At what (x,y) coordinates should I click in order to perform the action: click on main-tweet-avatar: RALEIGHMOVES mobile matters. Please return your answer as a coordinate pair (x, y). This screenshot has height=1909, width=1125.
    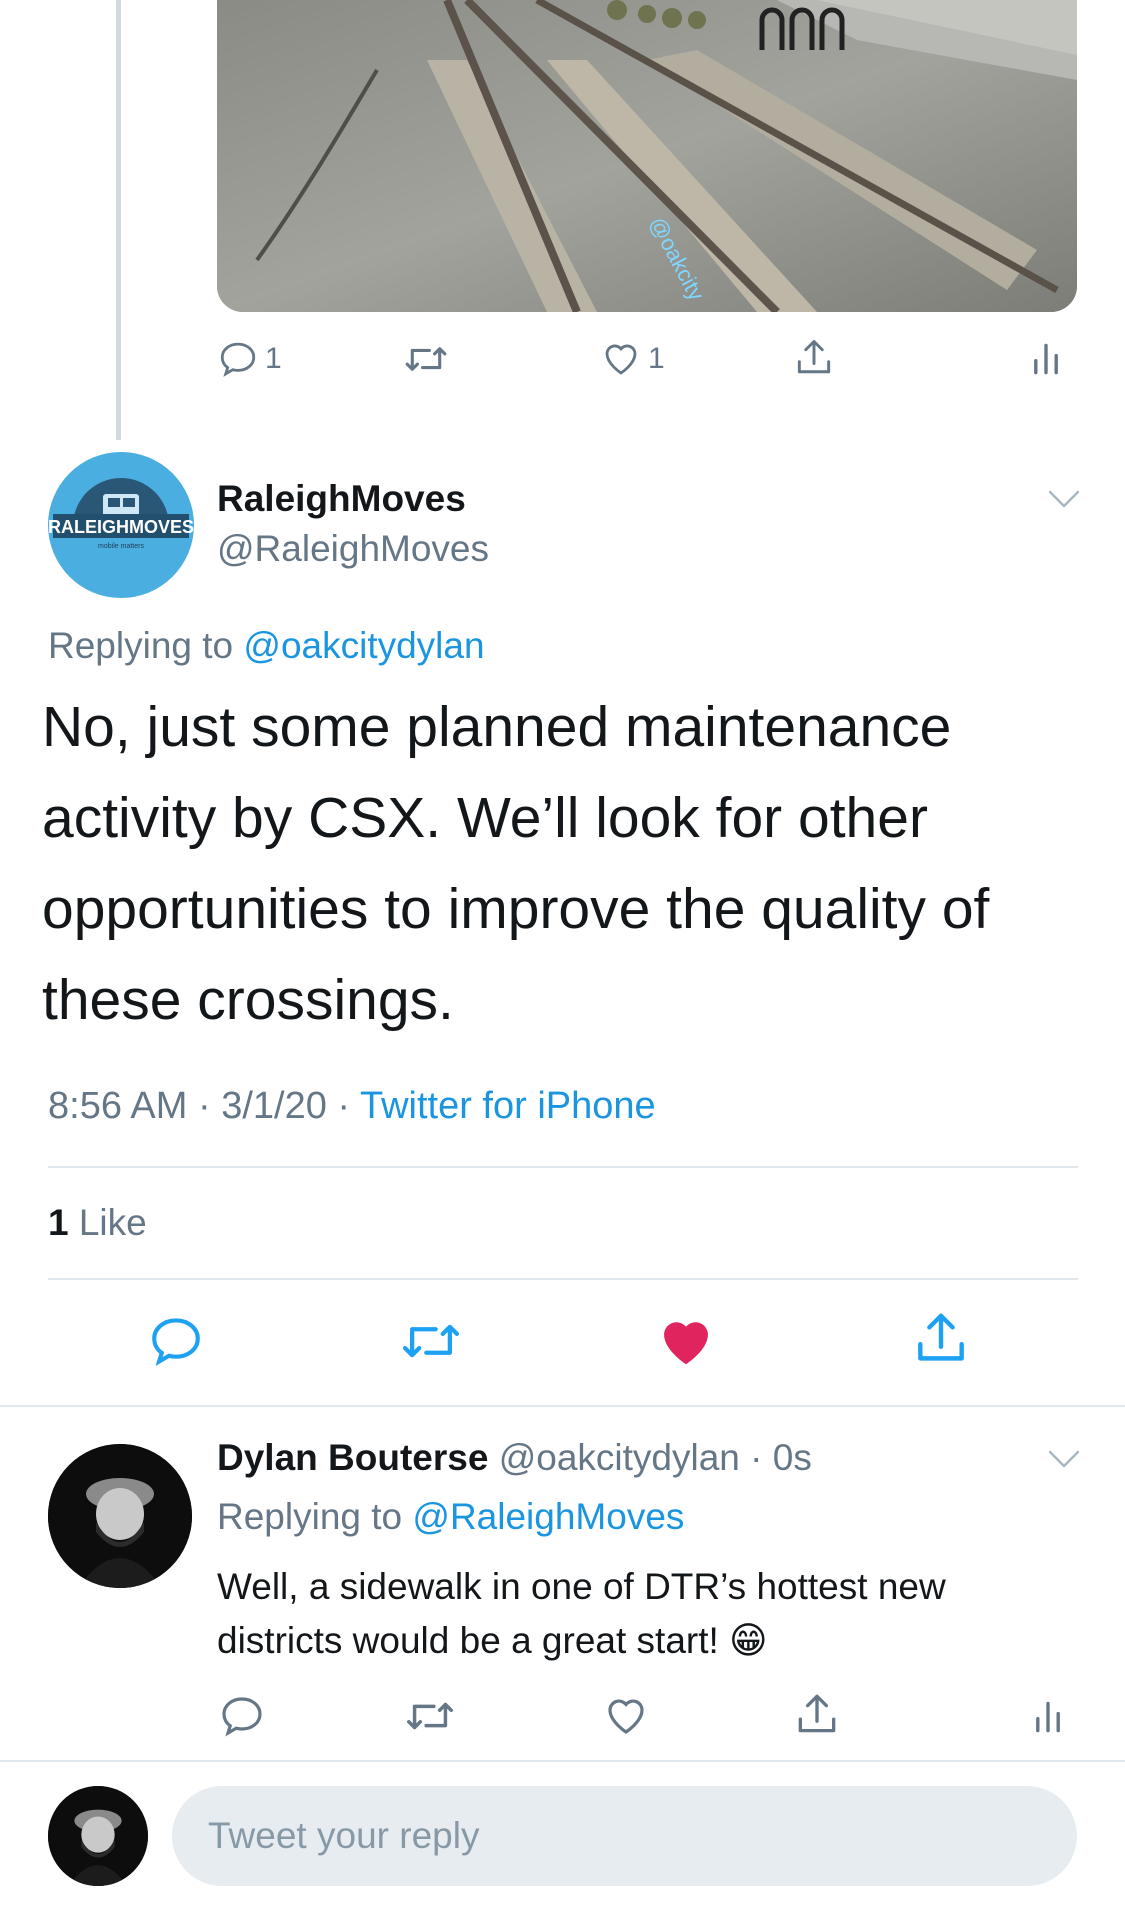
    Looking at the image, I should click on (121, 525).